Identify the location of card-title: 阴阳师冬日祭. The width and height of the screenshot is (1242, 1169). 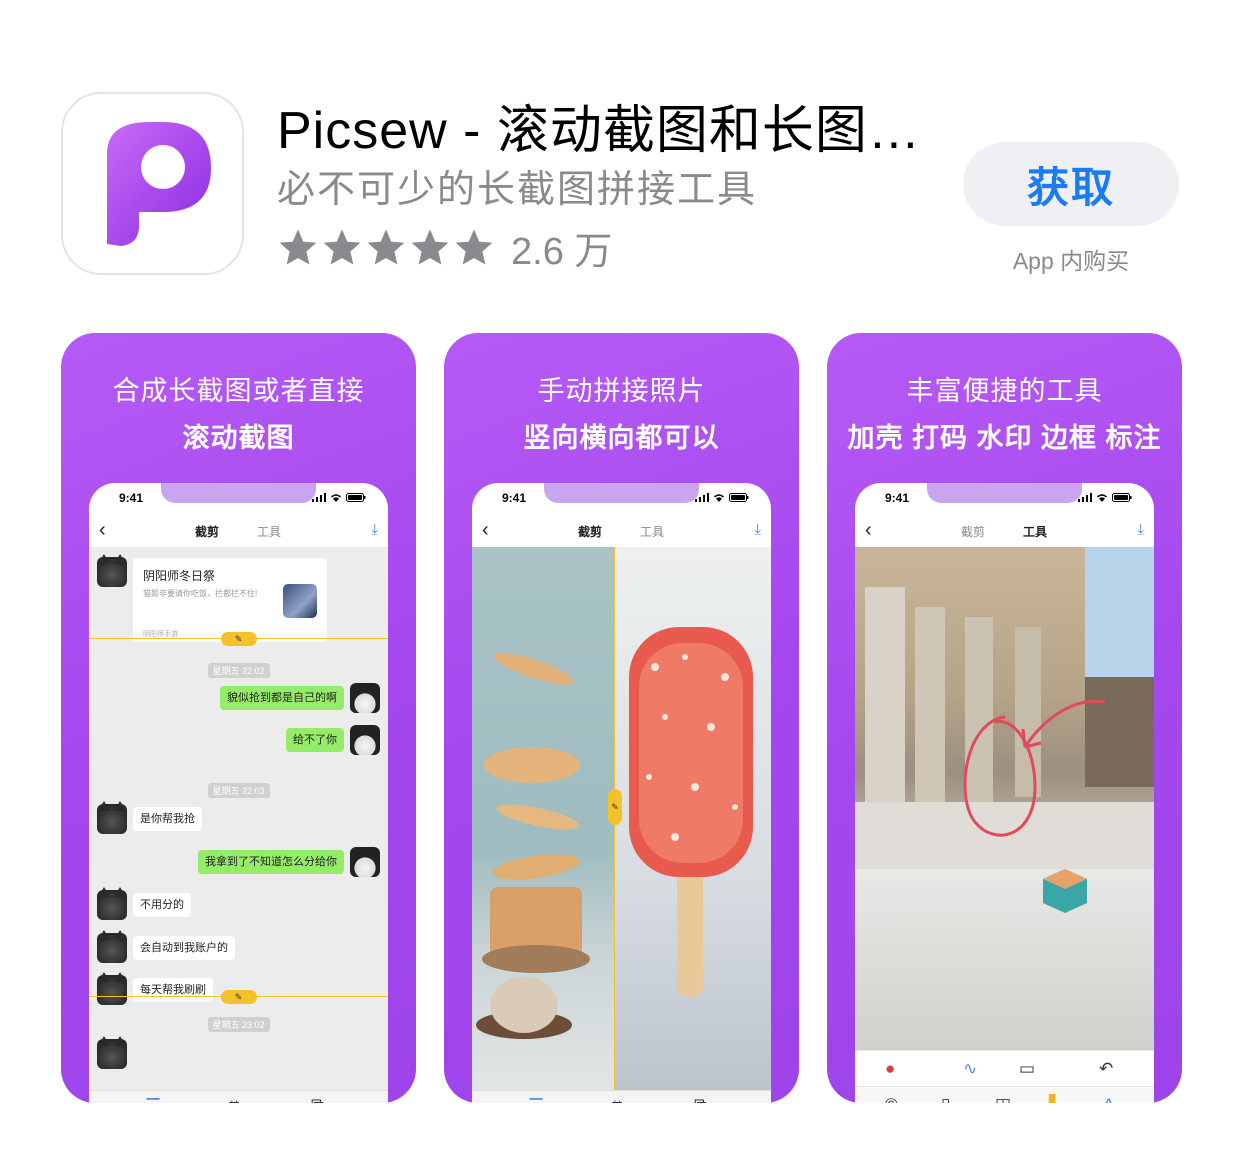
(179, 576).